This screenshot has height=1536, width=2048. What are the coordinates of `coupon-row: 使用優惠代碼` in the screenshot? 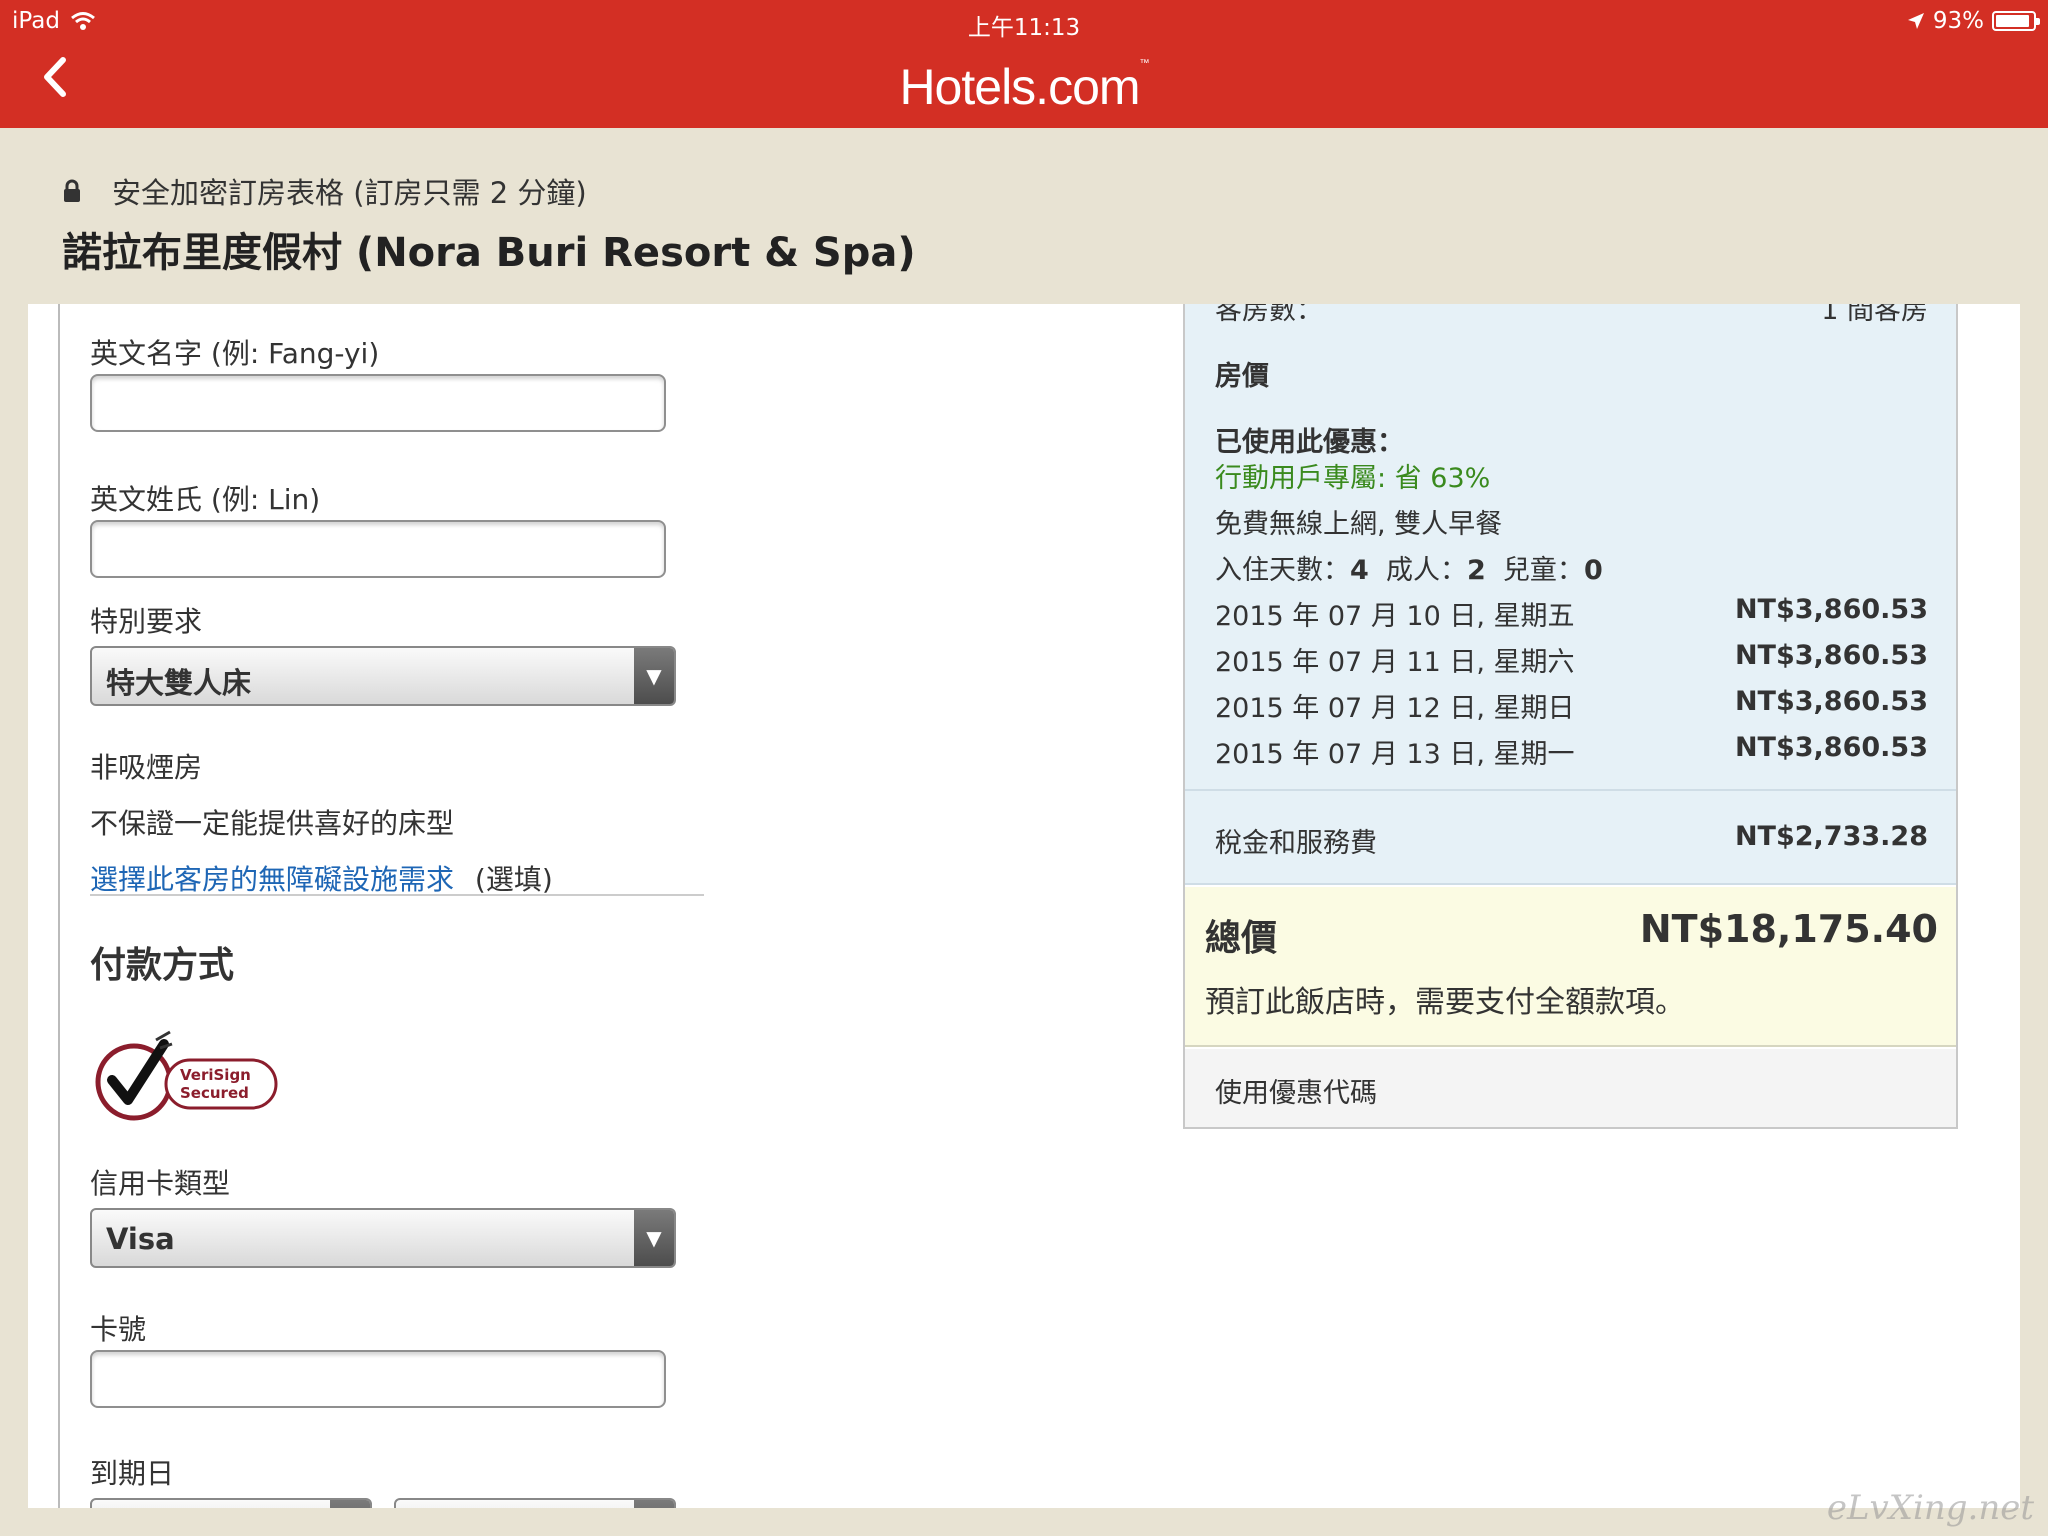 It's located at (1570, 1088).